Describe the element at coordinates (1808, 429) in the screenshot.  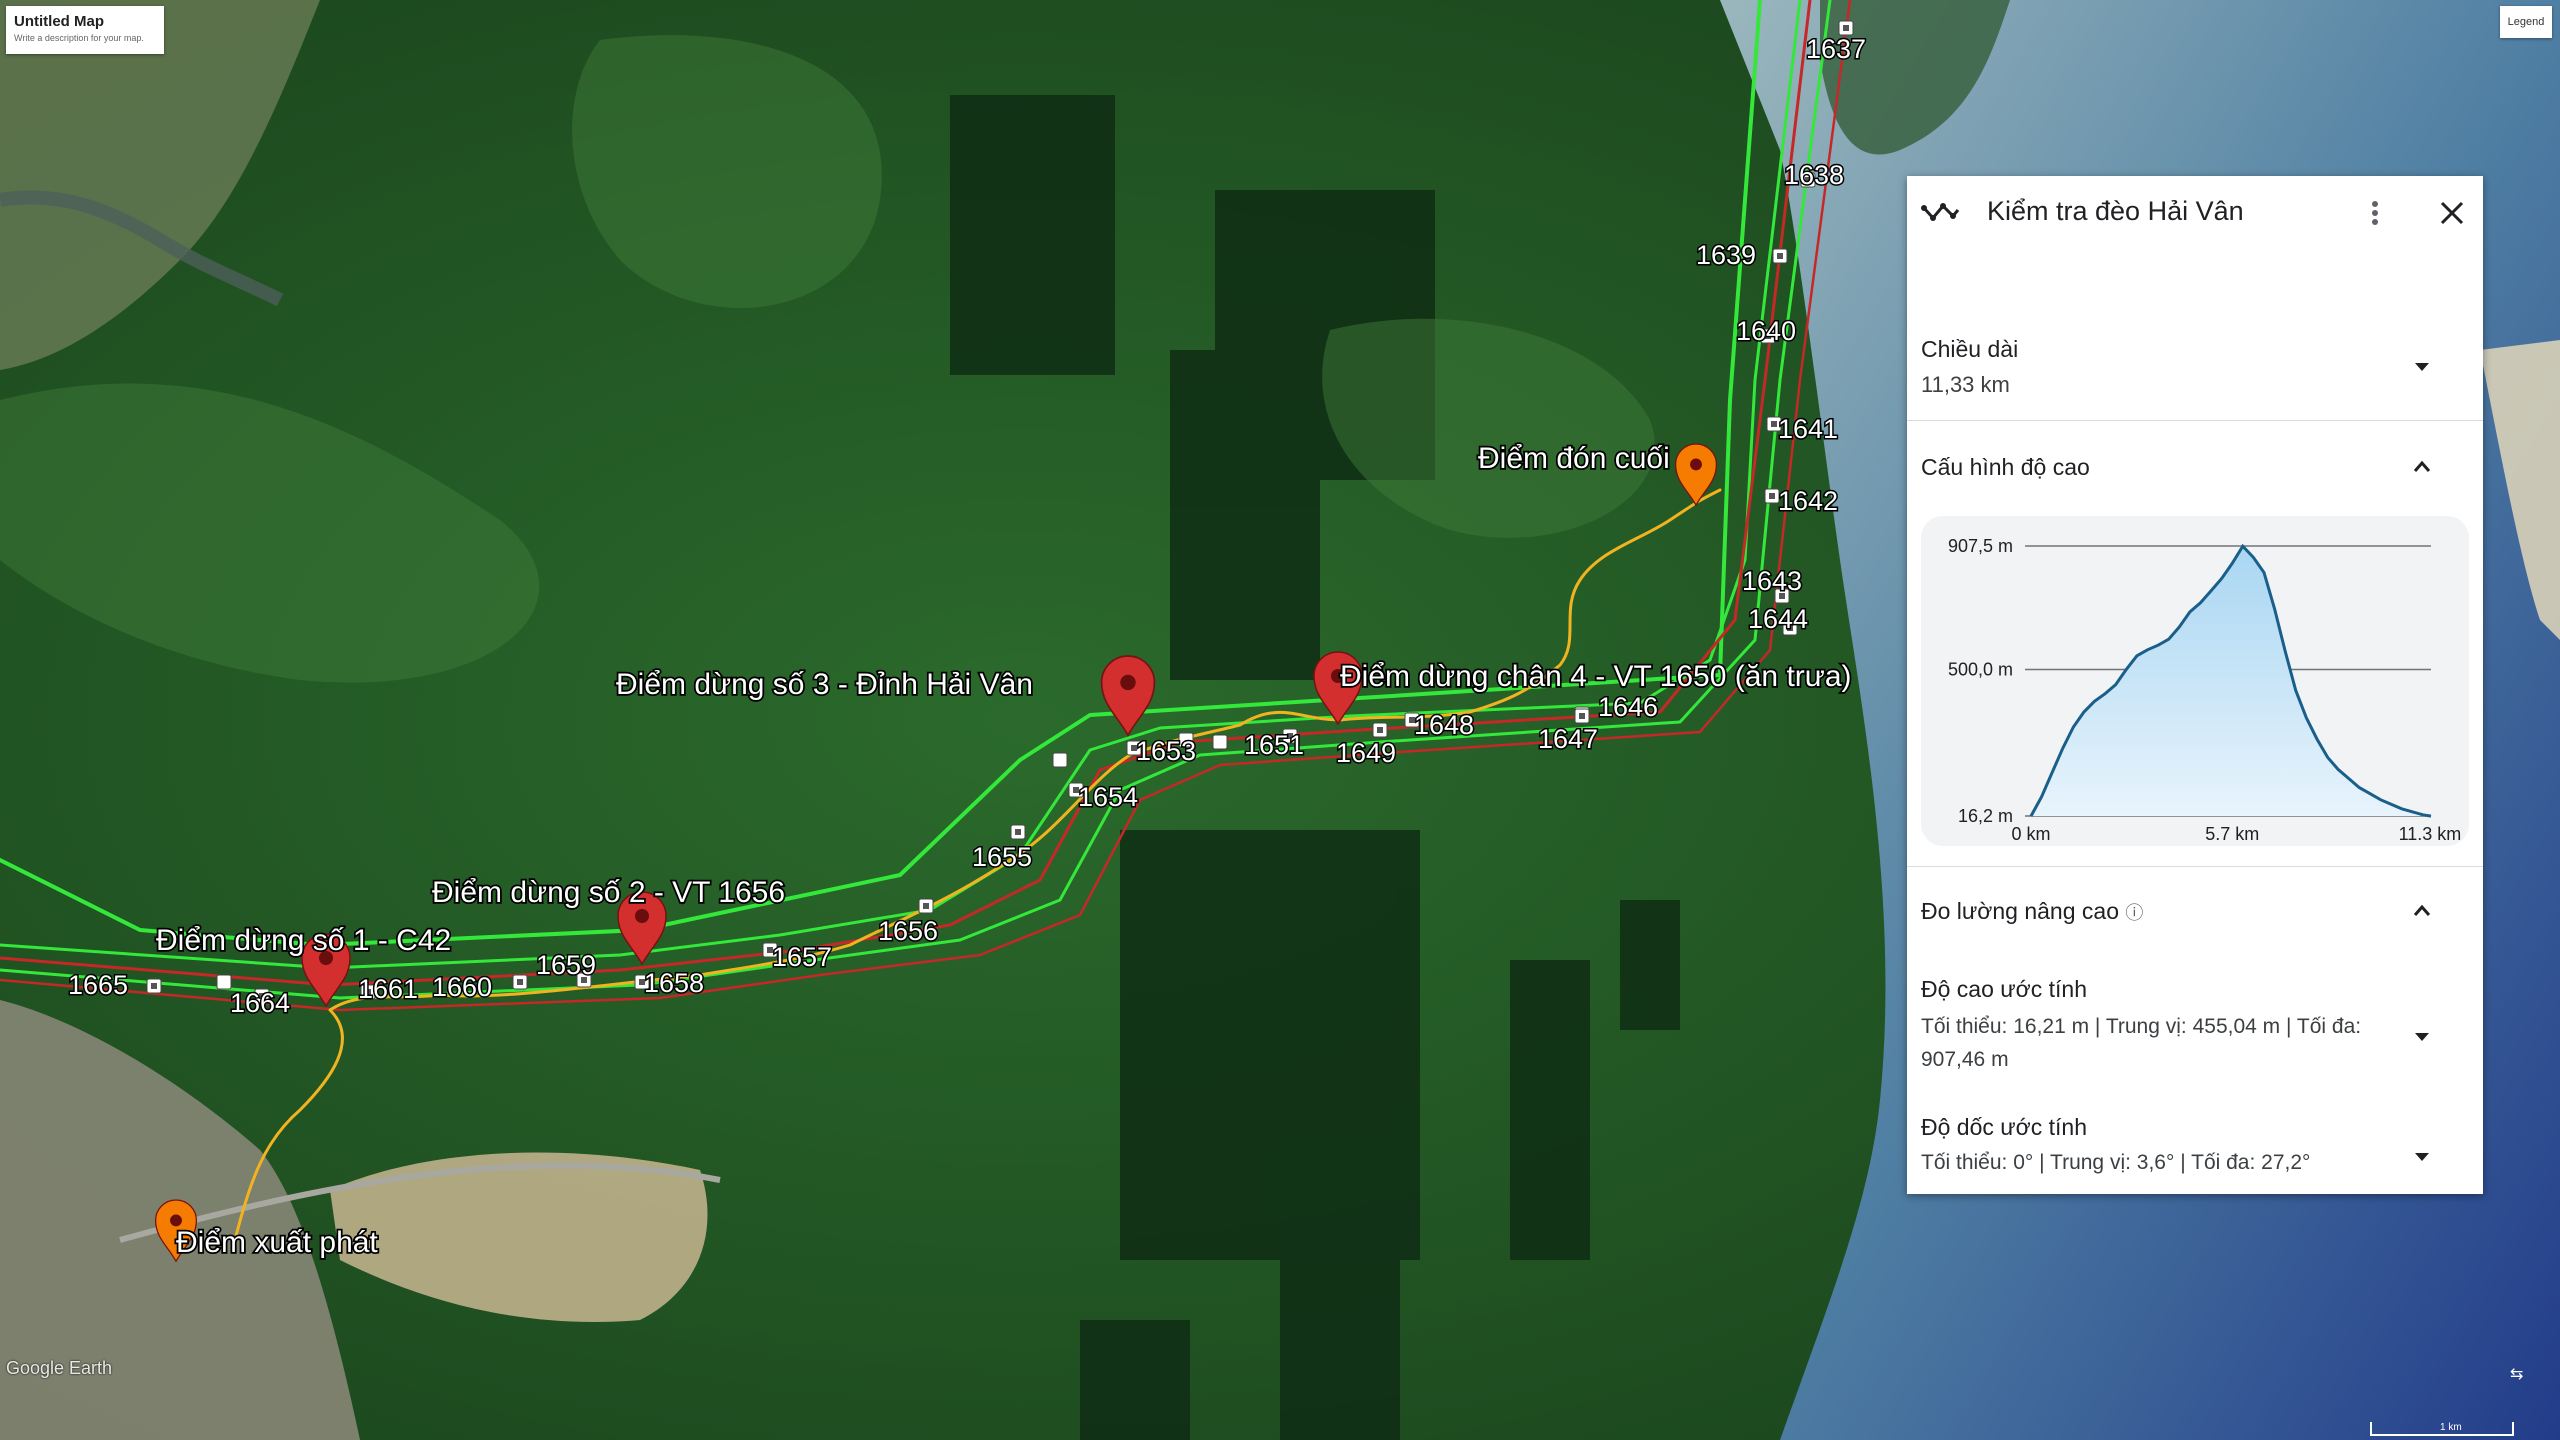
I see `tower-label-1641: 1641` at that location.